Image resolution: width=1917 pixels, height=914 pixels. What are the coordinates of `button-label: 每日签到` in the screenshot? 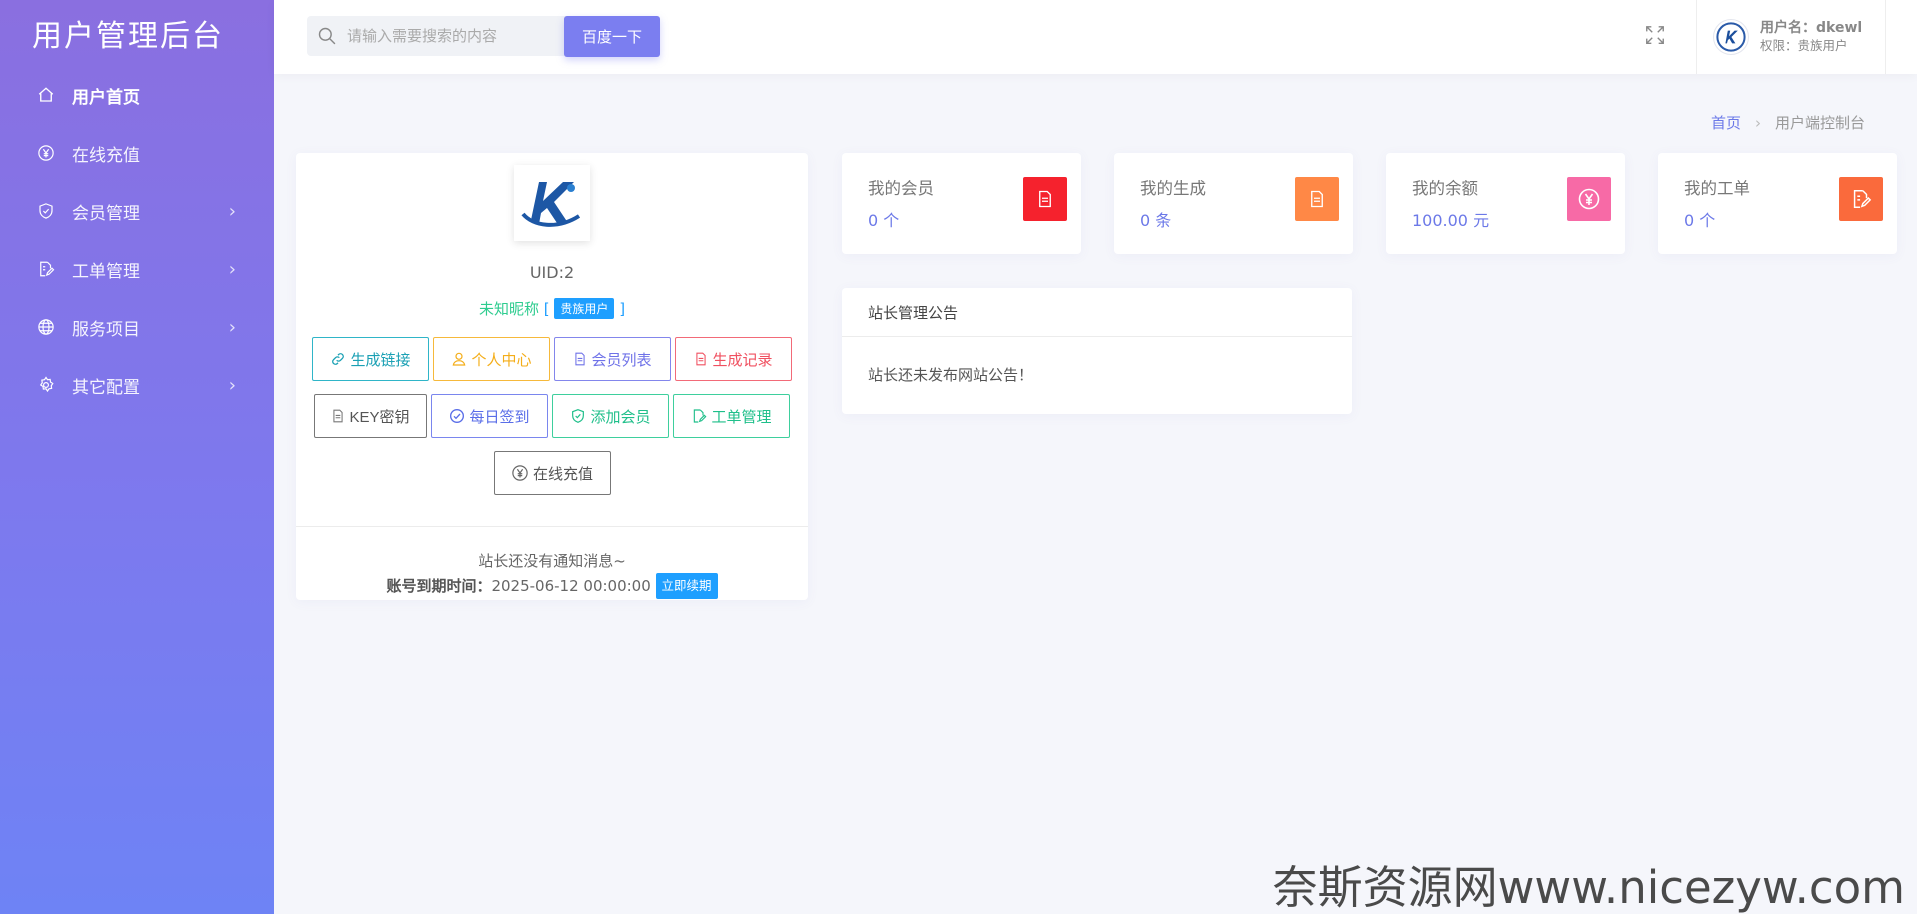 It's located at (499, 417).